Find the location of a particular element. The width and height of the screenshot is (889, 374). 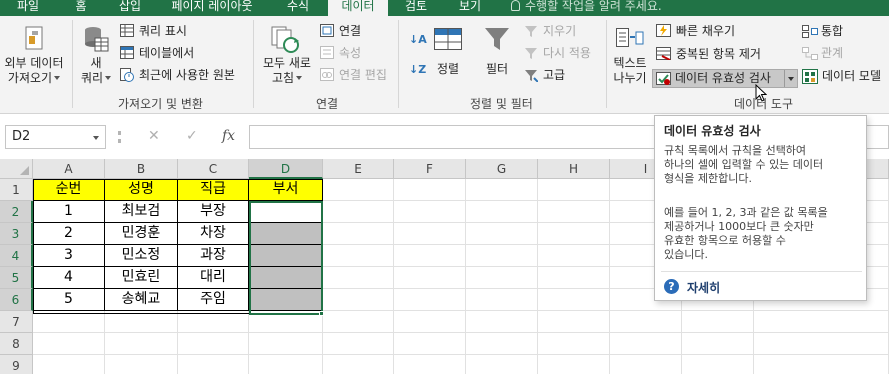

show-queries-button: 쿼리 표시 is located at coordinates (163, 31).